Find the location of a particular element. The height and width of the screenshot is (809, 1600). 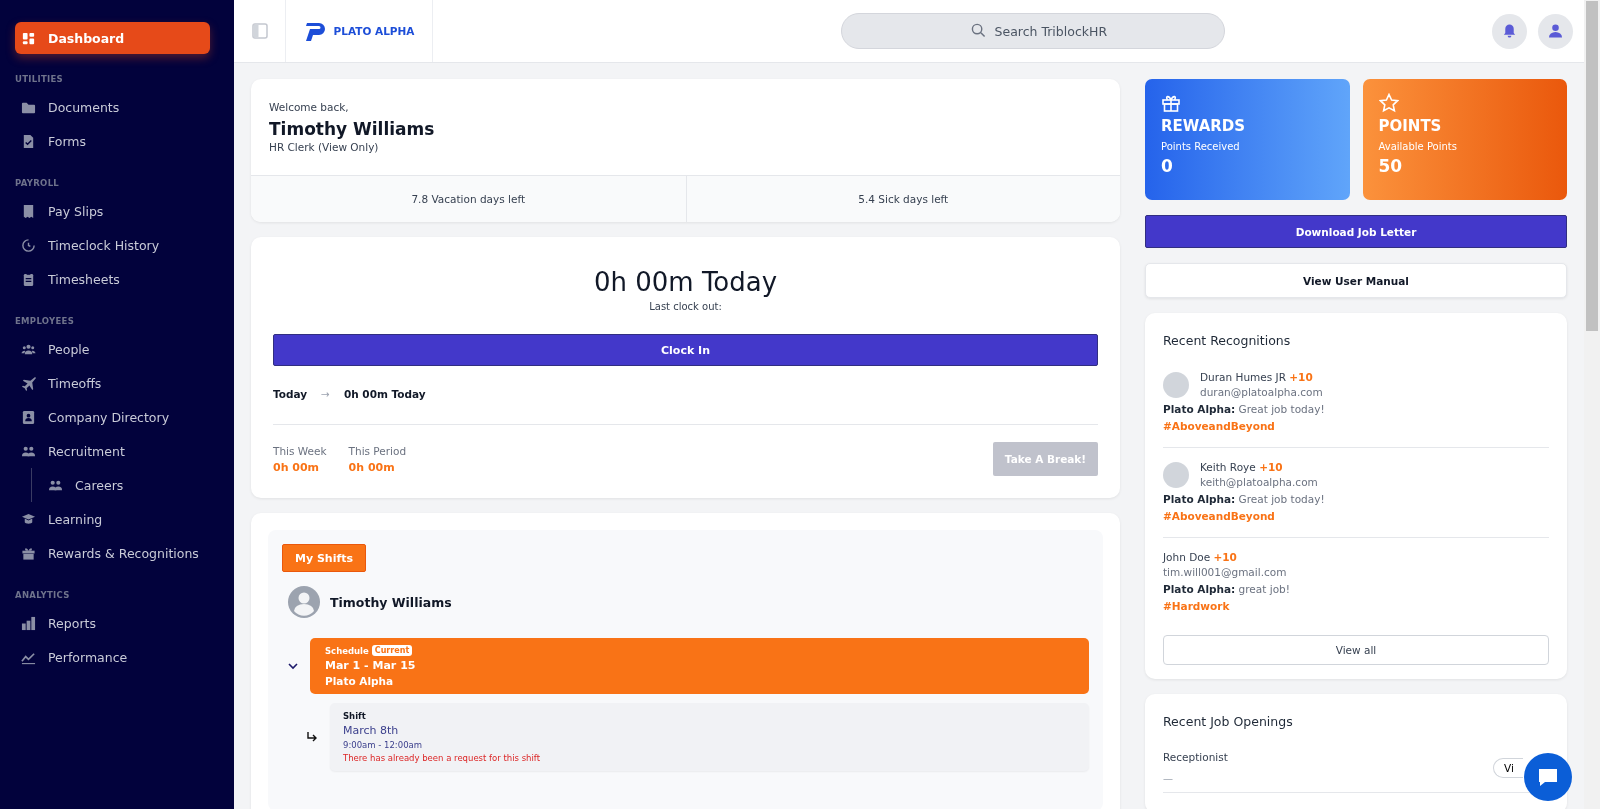

nav-section-heading: EMPLOYEES is located at coordinates (45, 321).